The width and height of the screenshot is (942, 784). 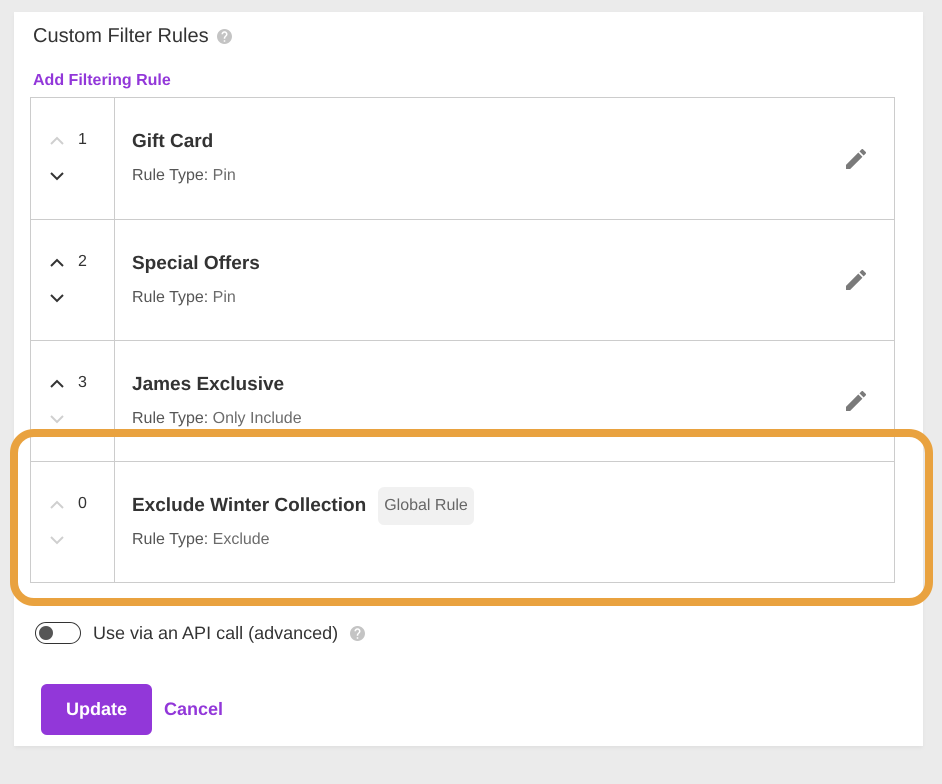 I want to click on position-number: 3, so click(x=82, y=383).